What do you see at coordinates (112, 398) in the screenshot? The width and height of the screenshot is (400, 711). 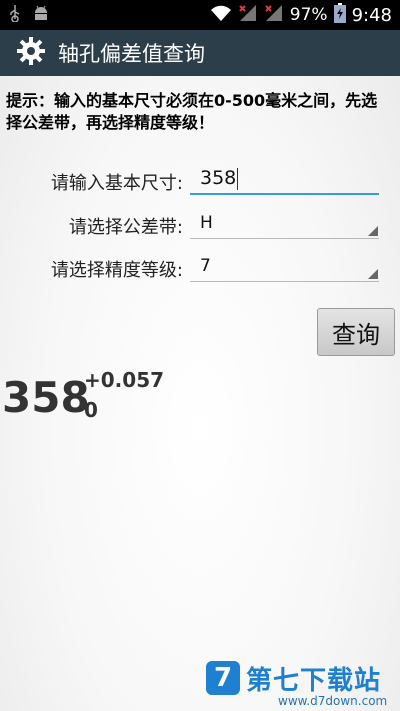 I see `result-display: 358 +0.057 0` at bounding box center [112, 398].